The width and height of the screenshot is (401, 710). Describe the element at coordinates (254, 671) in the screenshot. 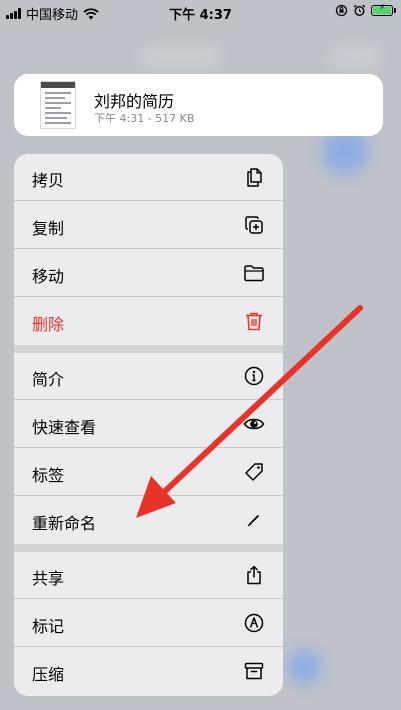

I see `archive-icon` at that location.